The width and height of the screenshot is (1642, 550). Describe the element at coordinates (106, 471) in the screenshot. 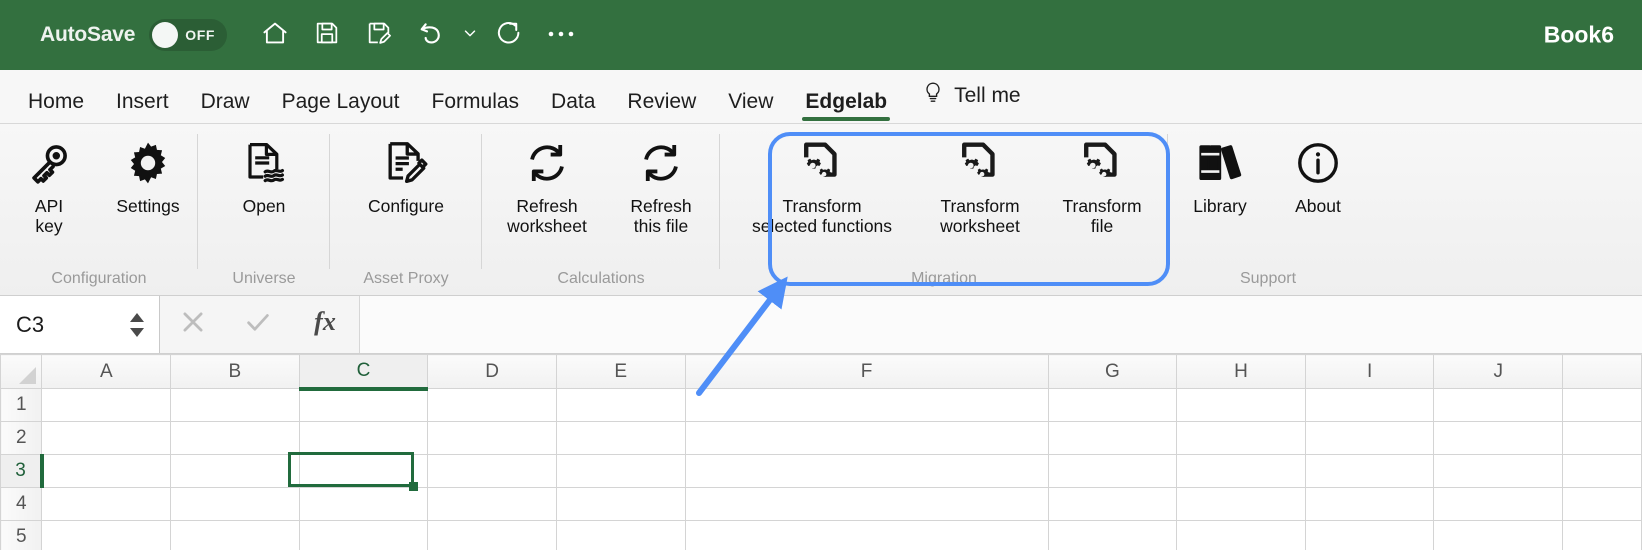

I see `cell-a3` at that location.